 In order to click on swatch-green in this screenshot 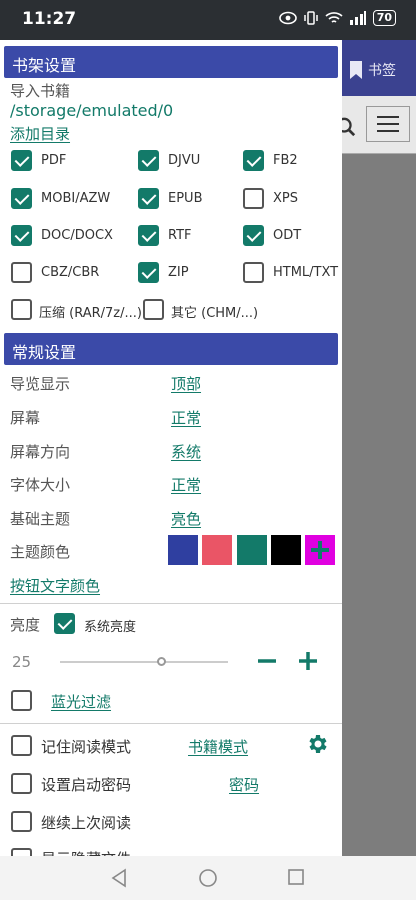, I will do `click(252, 550)`.